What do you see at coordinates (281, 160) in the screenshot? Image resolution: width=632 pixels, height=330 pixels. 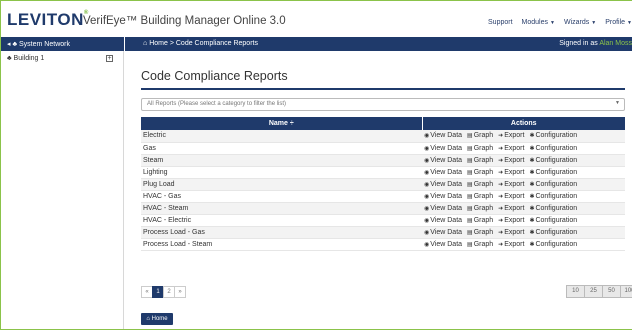 I see `report-name: Steam` at bounding box center [281, 160].